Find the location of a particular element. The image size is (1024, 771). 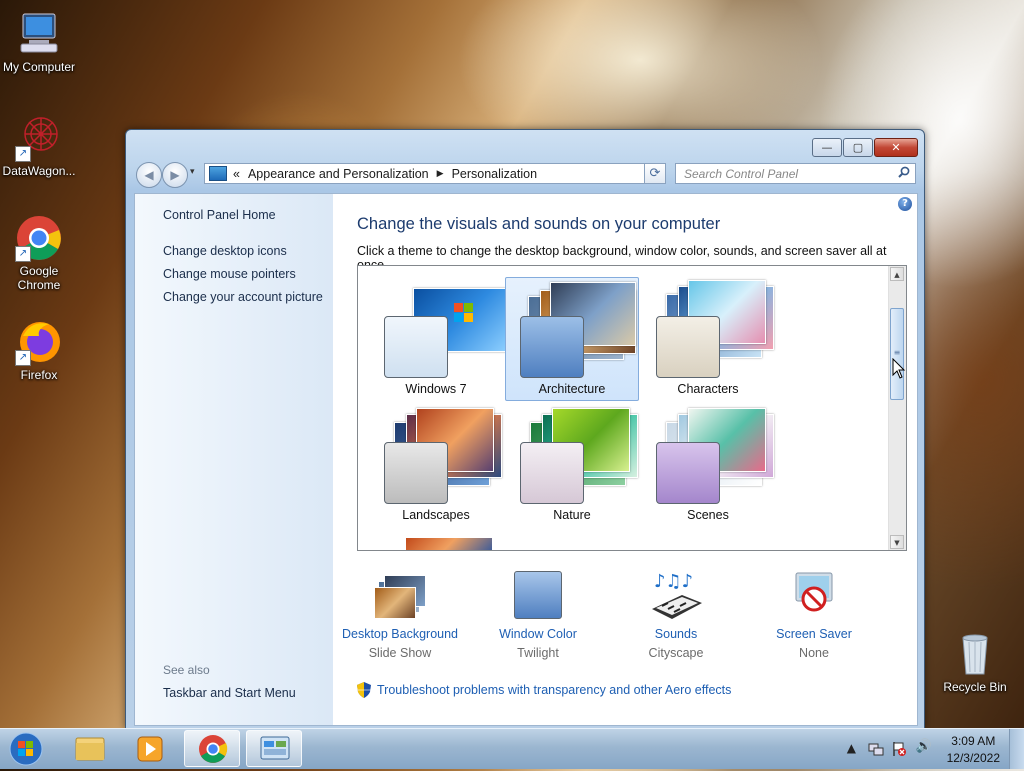

taskbar-control-panel-button is located at coordinates (274, 748).